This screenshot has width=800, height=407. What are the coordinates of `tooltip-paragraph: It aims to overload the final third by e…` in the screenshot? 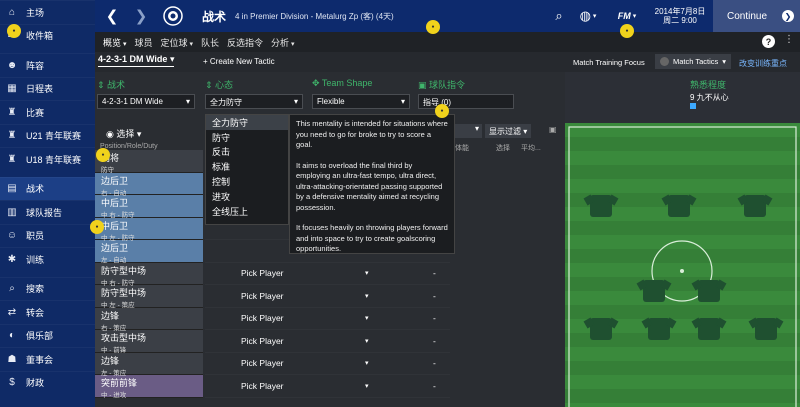 It's located at (369, 186).